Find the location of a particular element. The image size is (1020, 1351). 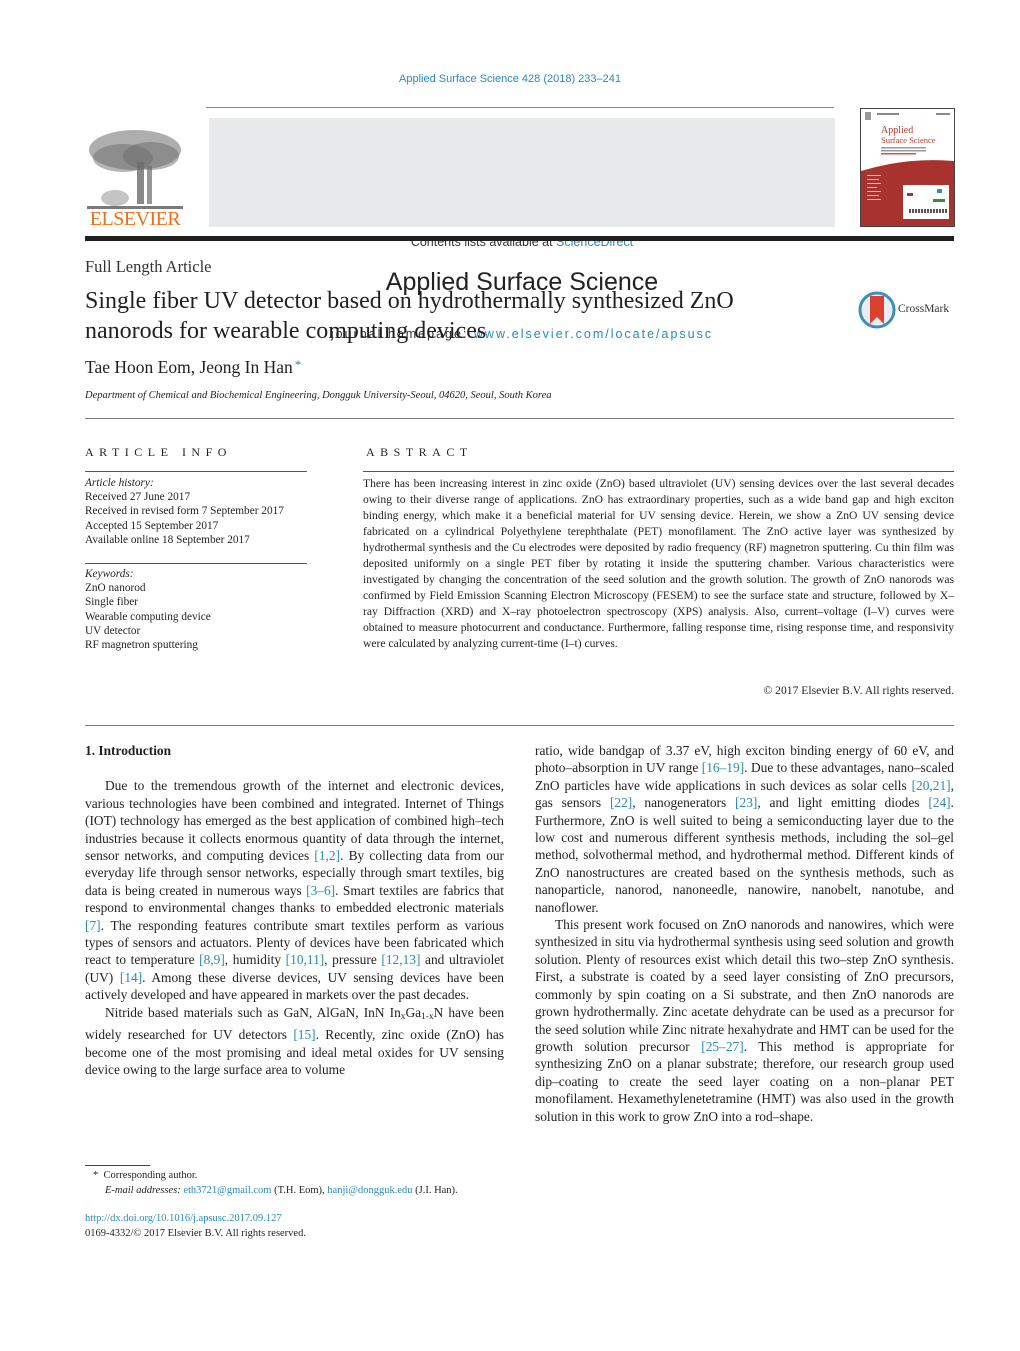

text-run: Ga is located at coordinates (413, 1012).